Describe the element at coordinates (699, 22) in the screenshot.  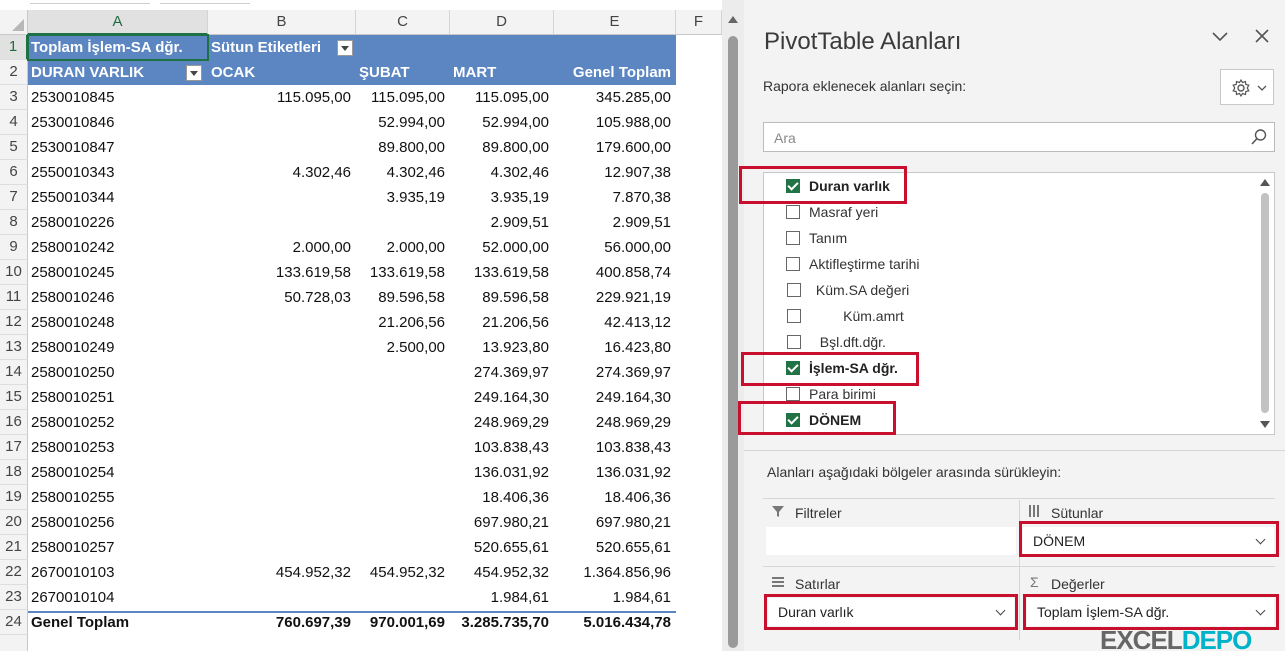
I see `column-header-f: F` at that location.